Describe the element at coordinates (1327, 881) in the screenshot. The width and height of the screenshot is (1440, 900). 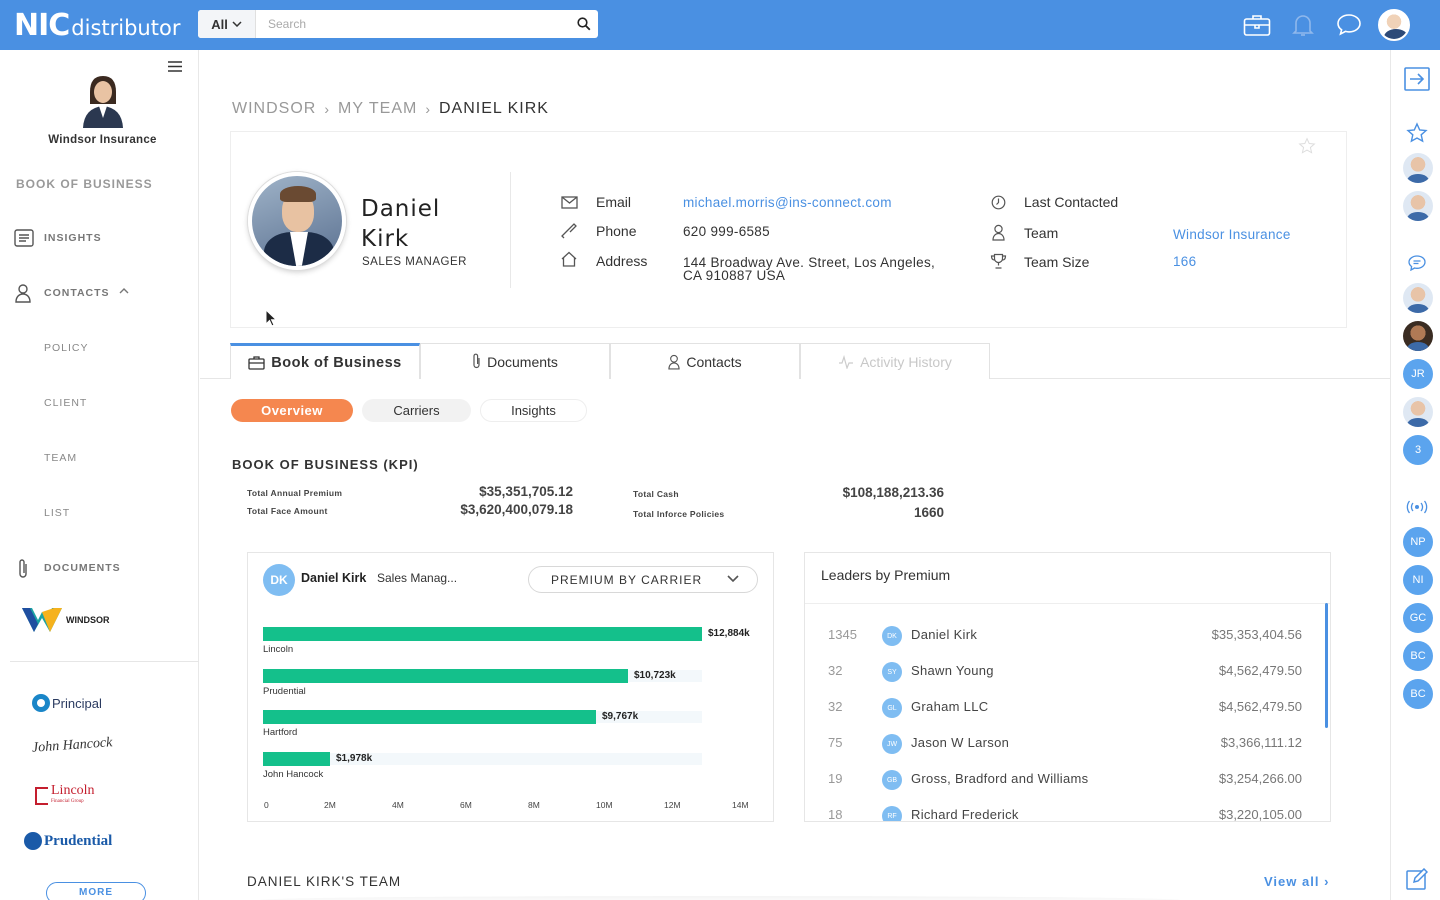
I see `chevron-right-icon: ›` at that location.